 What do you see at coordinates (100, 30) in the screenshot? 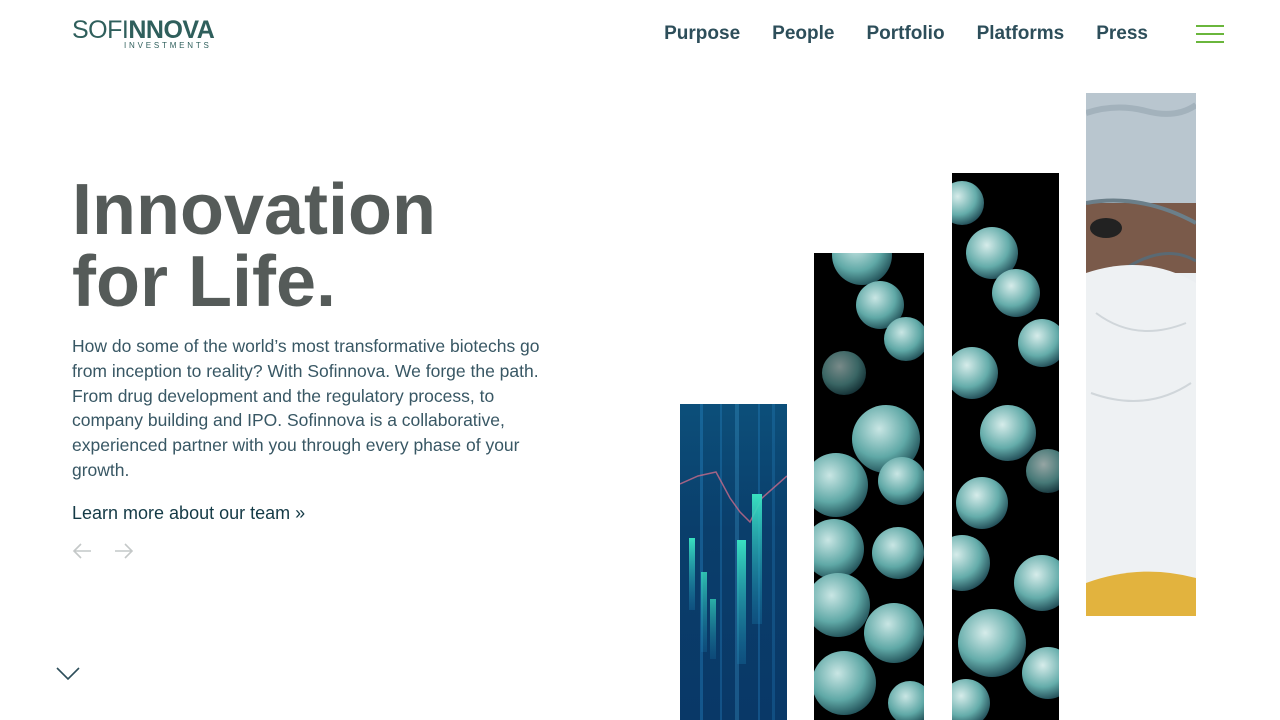
I see `logo-wordmark-light: SOFI` at bounding box center [100, 30].